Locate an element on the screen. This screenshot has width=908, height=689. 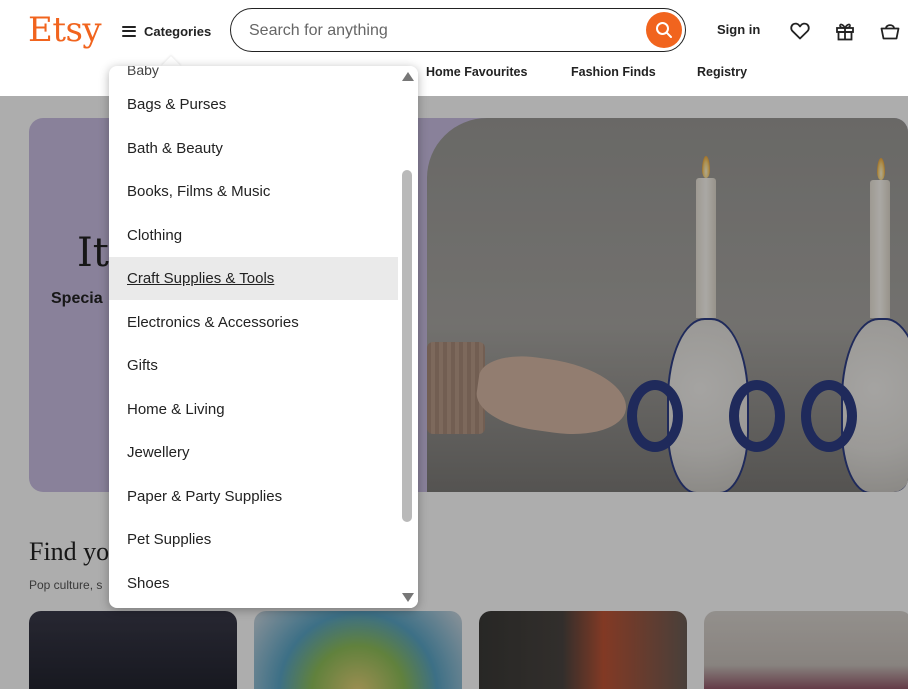
menu-icon is located at coordinates (129, 31).